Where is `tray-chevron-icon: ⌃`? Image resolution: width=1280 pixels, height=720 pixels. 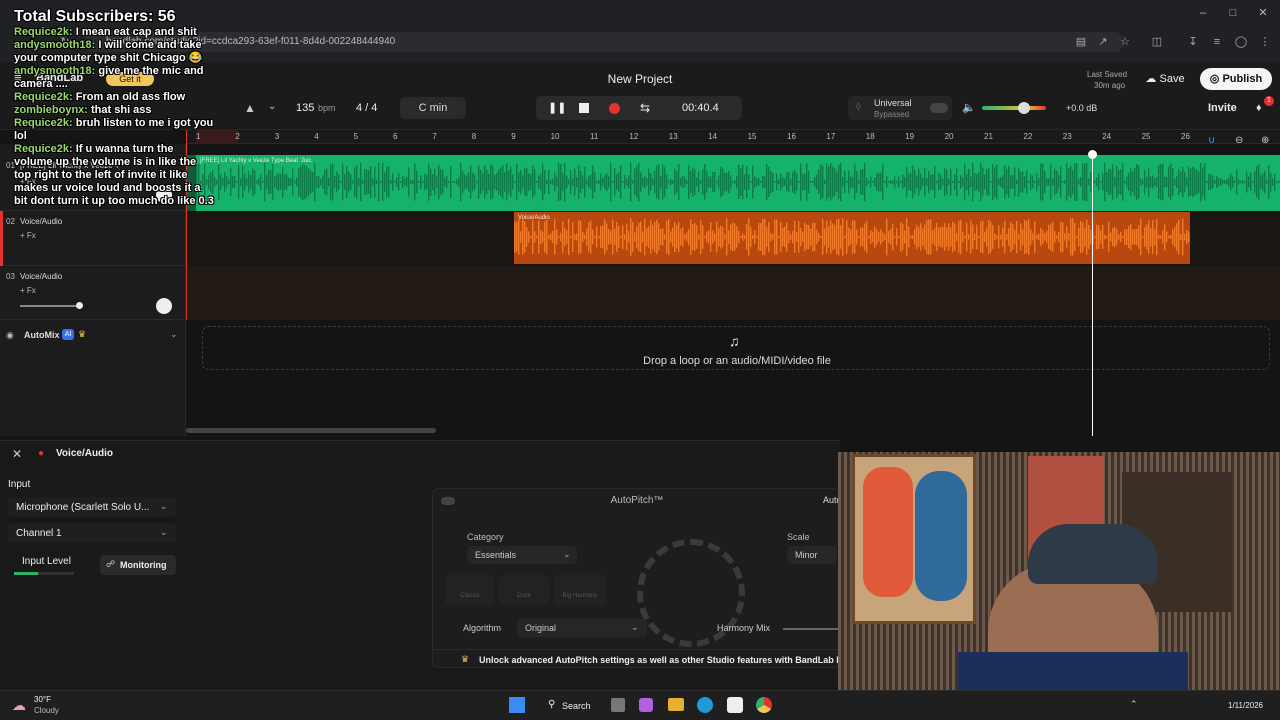 tray-chevron-icon: ⌃ is located at coordinates (1134, 704).